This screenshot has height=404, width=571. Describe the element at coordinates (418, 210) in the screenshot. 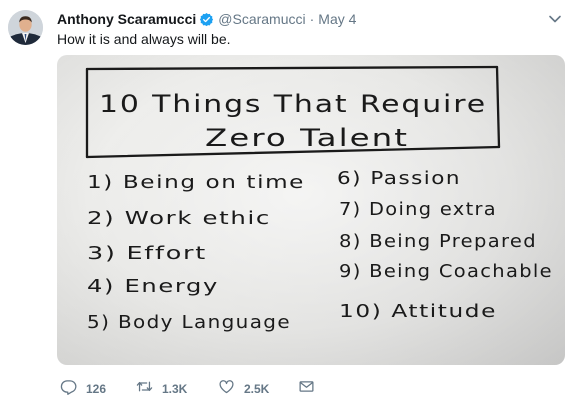

I see `list-item: 7) Doing extra` at that location.